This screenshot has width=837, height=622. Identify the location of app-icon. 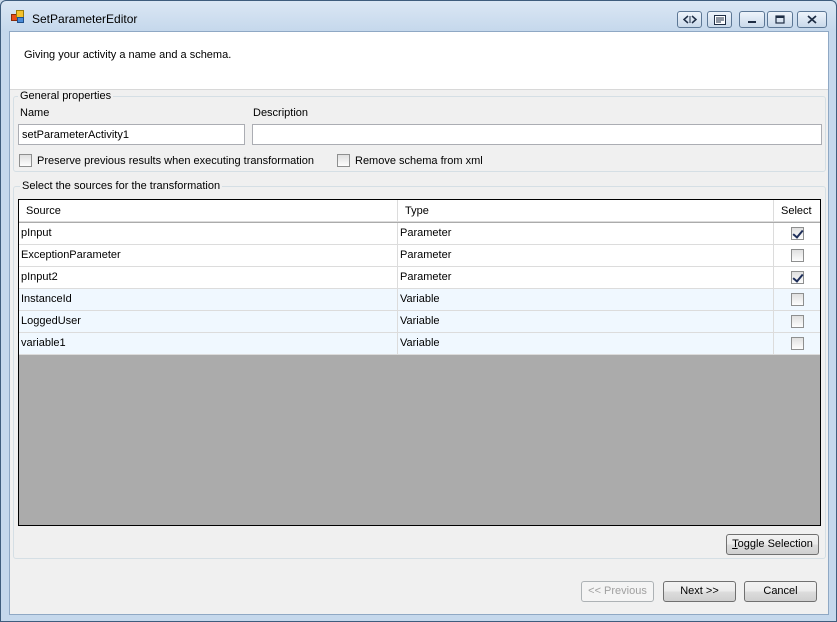
(18, 17).